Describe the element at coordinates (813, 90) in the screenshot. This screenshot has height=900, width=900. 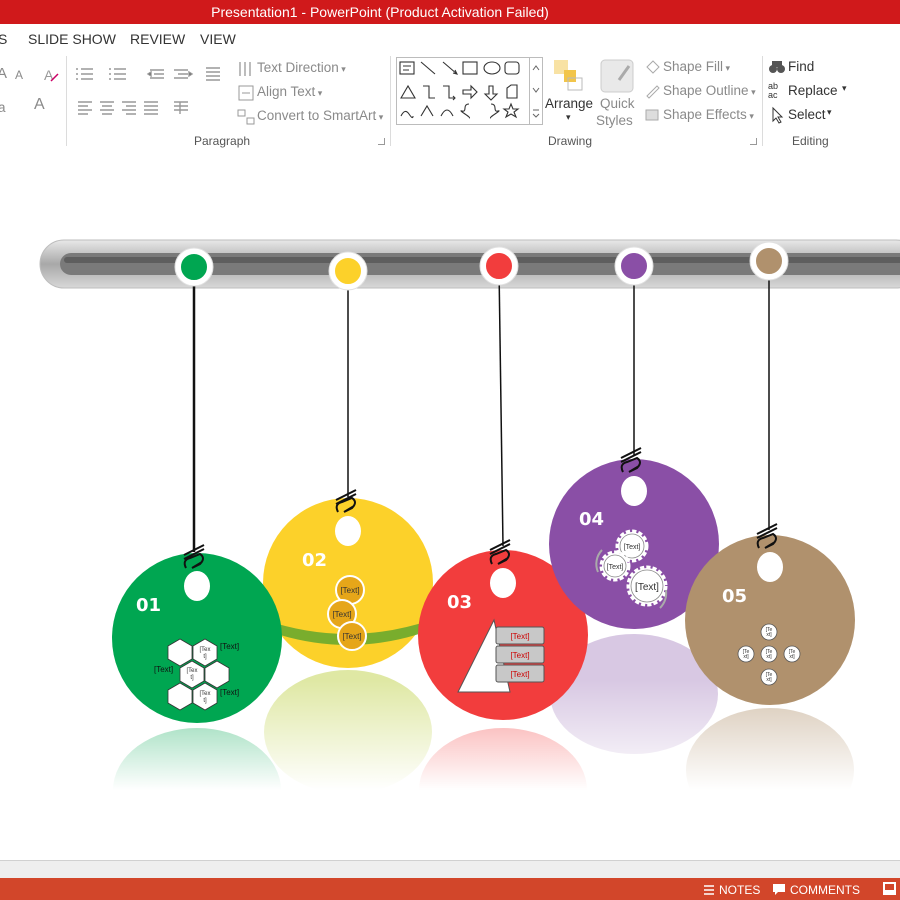
I see `replace-button: Replace` at that location.